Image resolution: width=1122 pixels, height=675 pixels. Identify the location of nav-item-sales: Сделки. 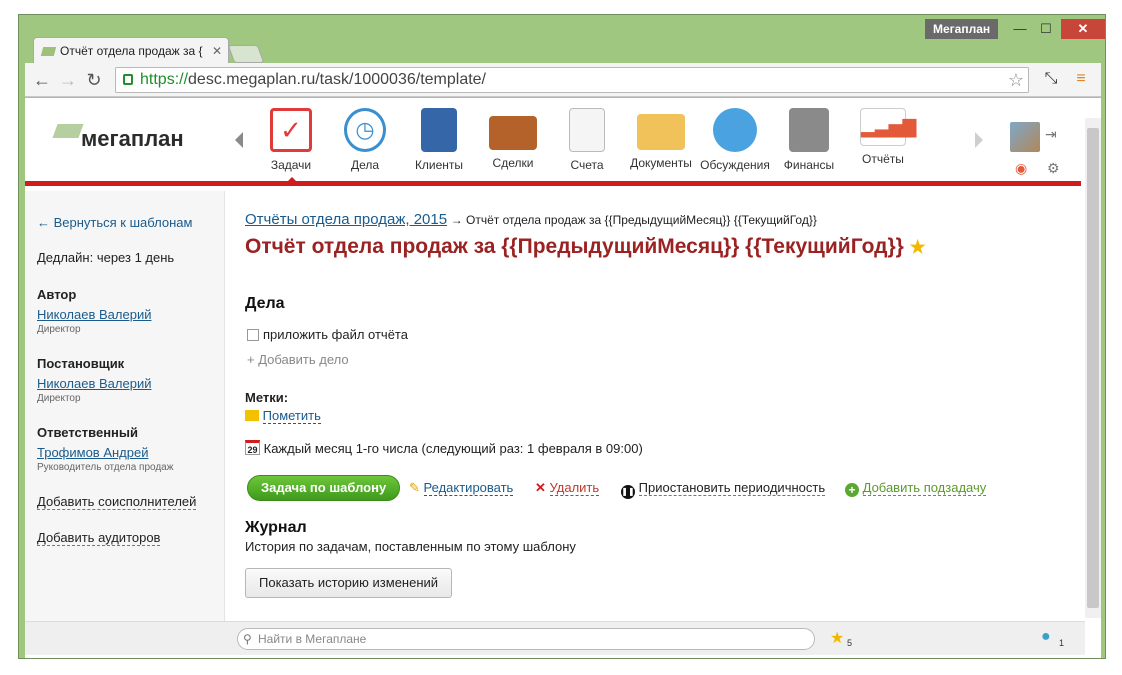
(513, 143).